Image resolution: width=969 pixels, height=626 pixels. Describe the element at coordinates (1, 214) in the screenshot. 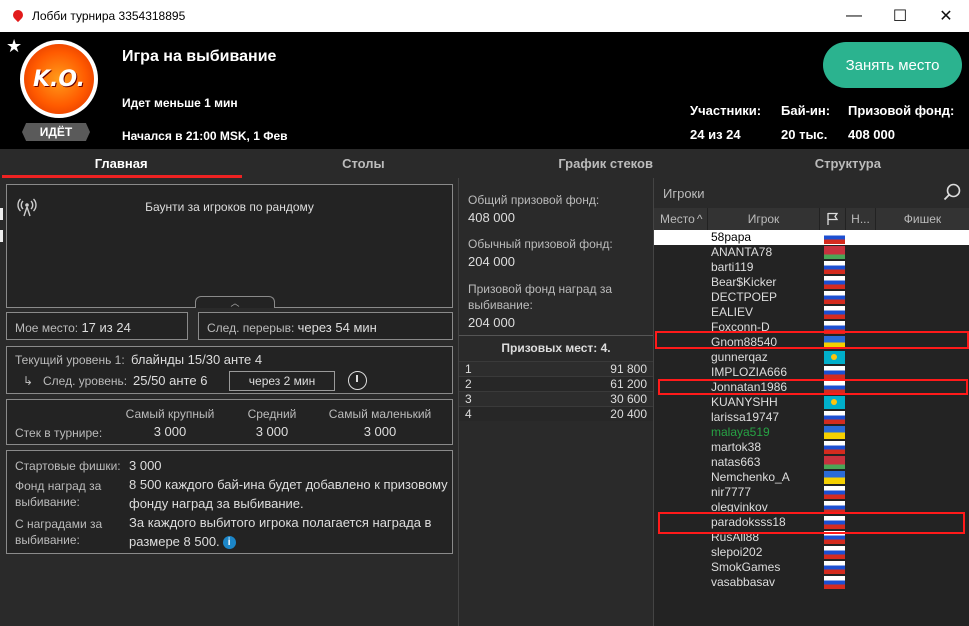

I see `edge-mark` at that location.